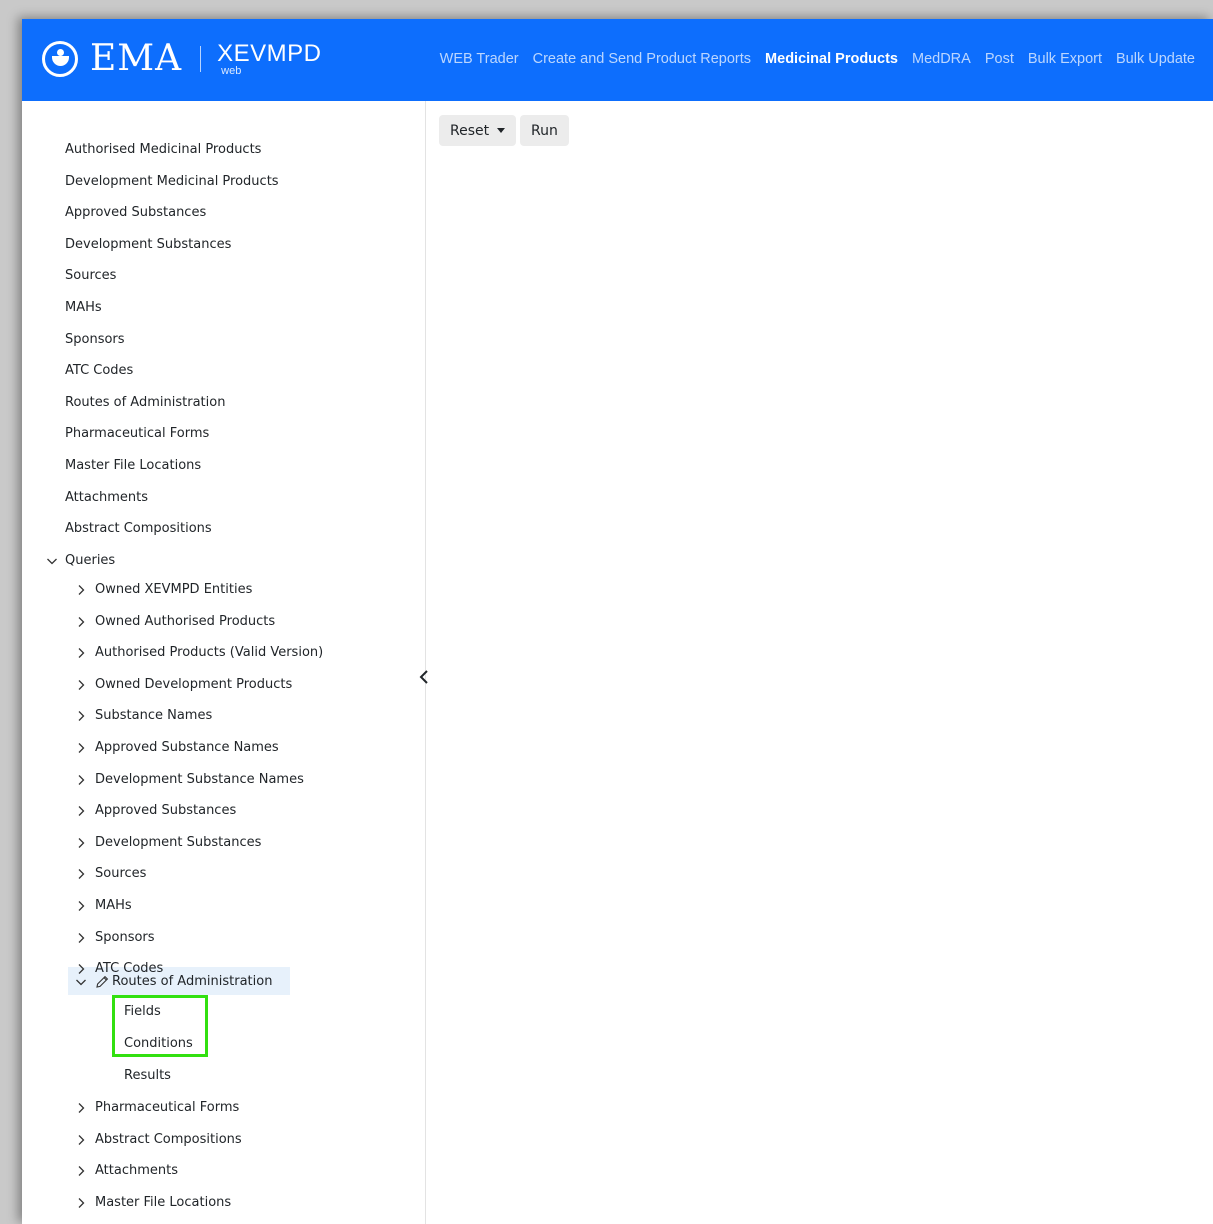  Describe the element at coordinates (269, 59) in the screenshot. I see `product-name: XEVMPD web` at that location.